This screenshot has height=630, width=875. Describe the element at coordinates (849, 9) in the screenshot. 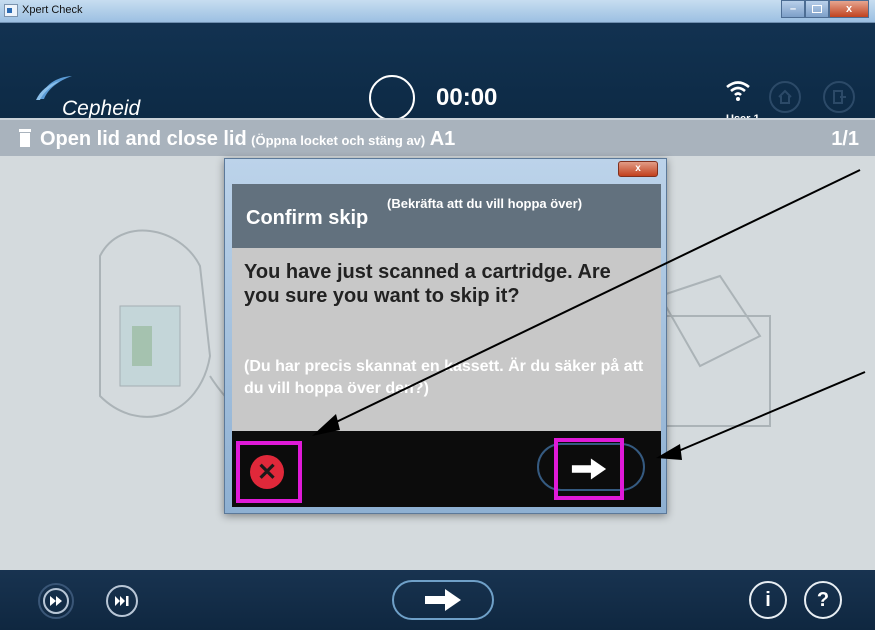

I see `window-close-button: x` at that location.